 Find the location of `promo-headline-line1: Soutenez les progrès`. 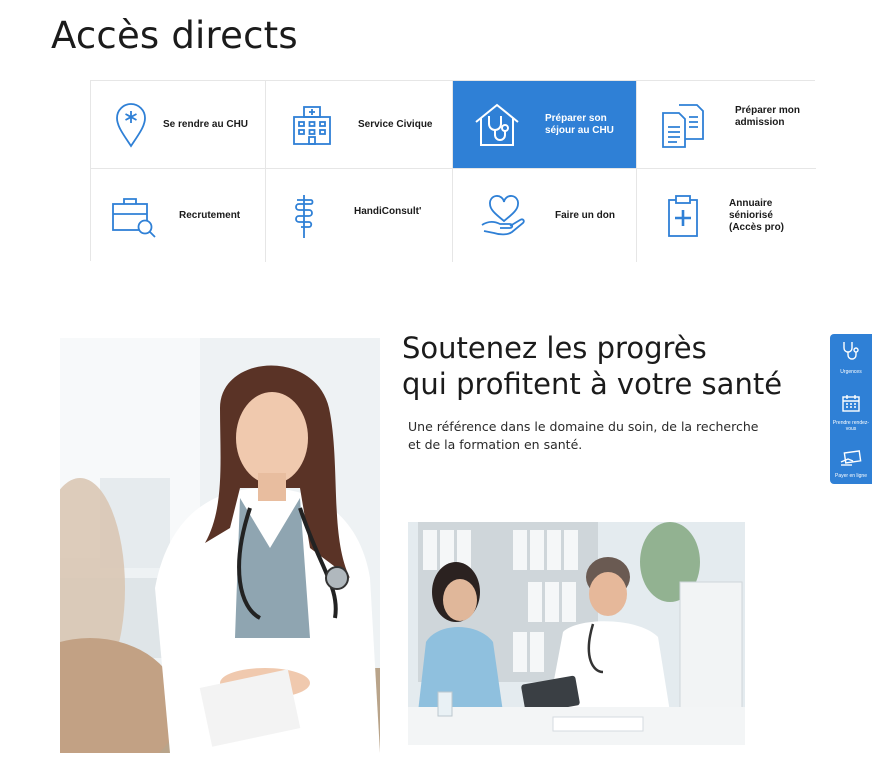

promo-headline-line1: Soutenez les progrès is located at coordinates (554, 348).